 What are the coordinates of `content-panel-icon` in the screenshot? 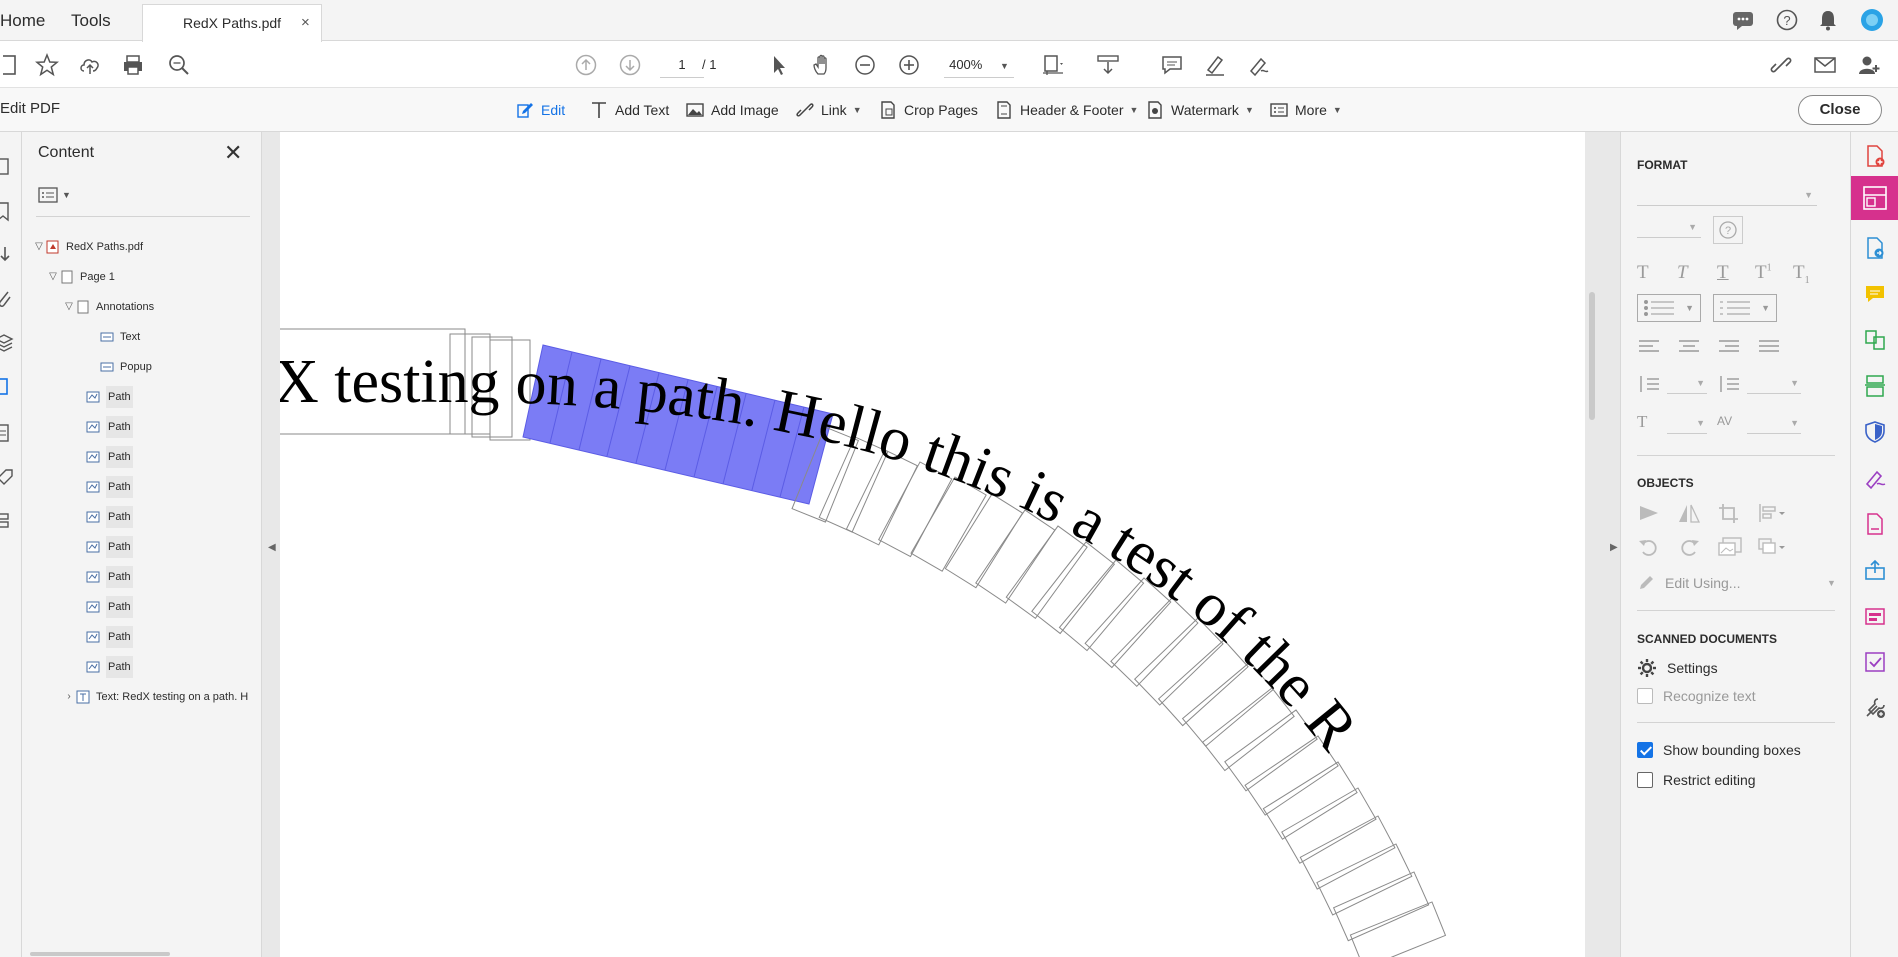 It's located at (10, 387).